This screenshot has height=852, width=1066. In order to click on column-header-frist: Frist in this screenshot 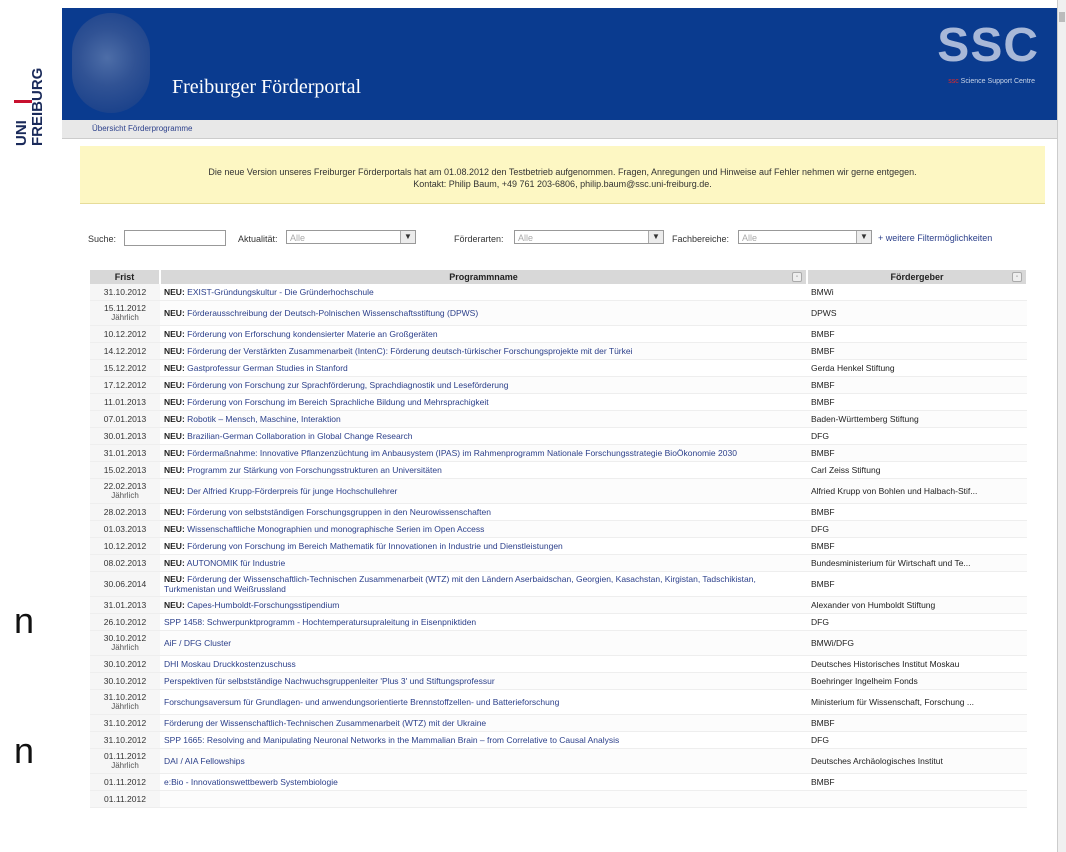, I will do `click(125, 277)`.